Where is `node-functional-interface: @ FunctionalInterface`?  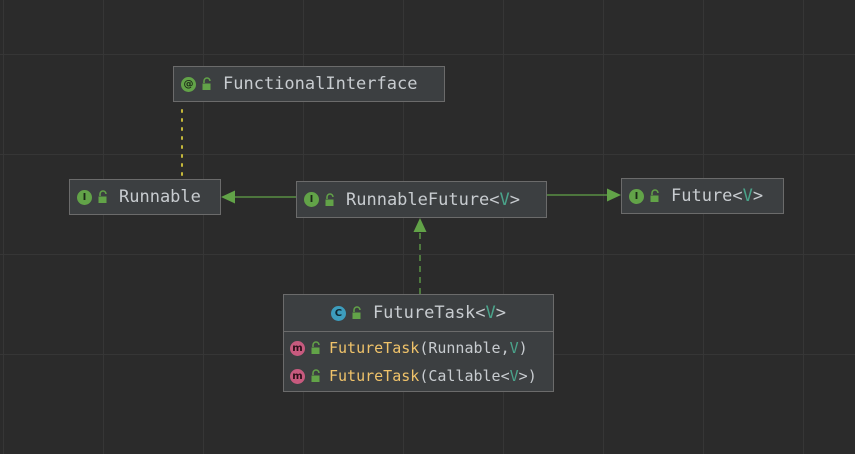
node-functional-interface: @ FunctionalInterface is located at coordinates (309, 84).